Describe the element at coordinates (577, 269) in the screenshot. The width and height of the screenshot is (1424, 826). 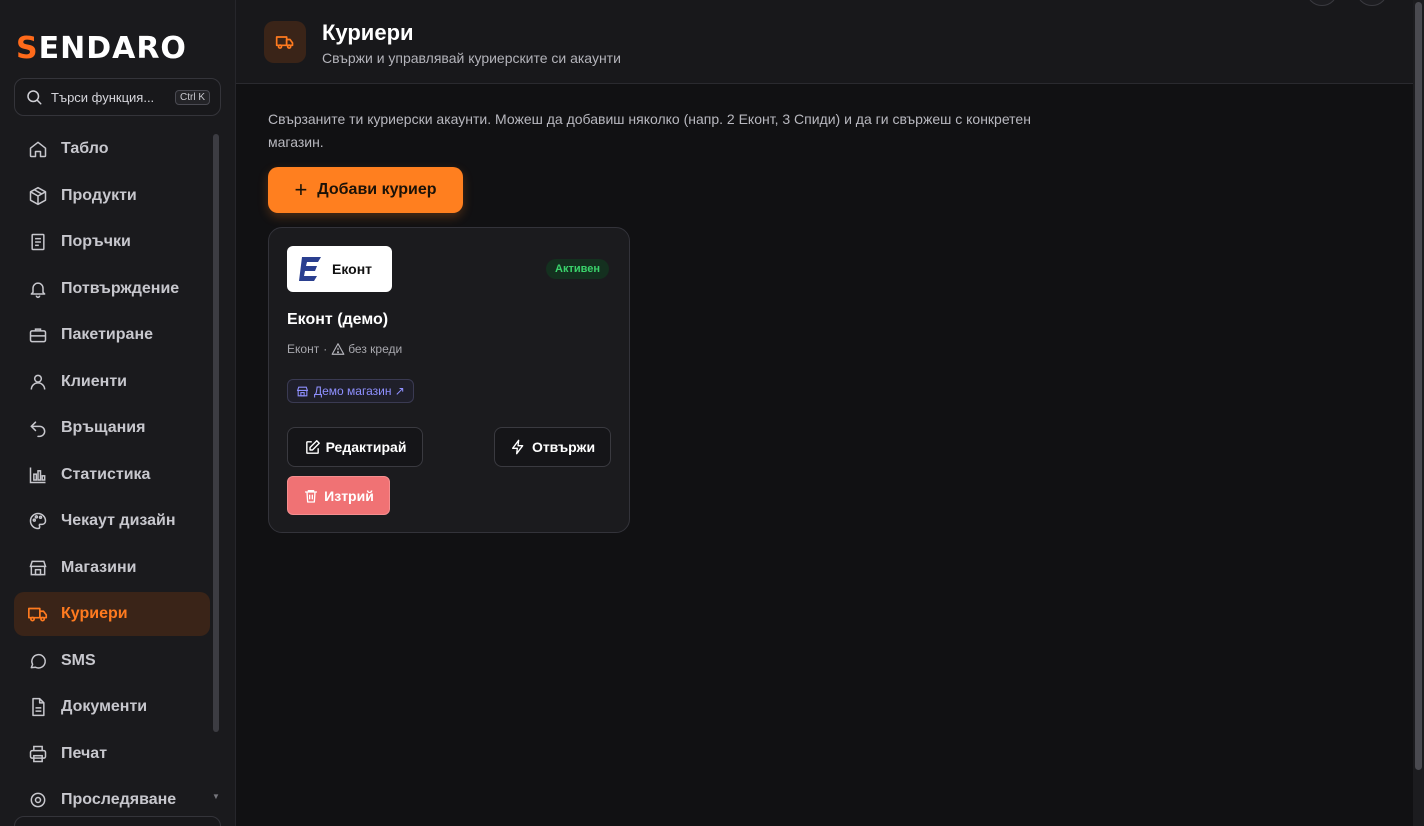
I see `status-badge: Активен` at that location.